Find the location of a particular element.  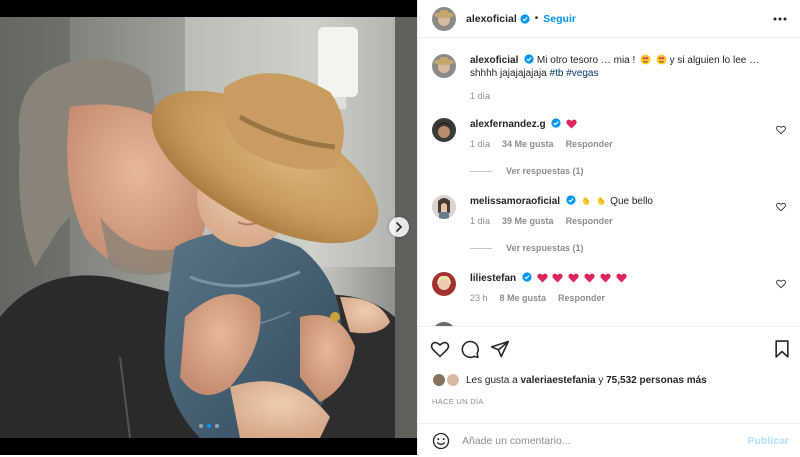

commenter-username: melissamoraoficial is located at coordinates (515, 201).